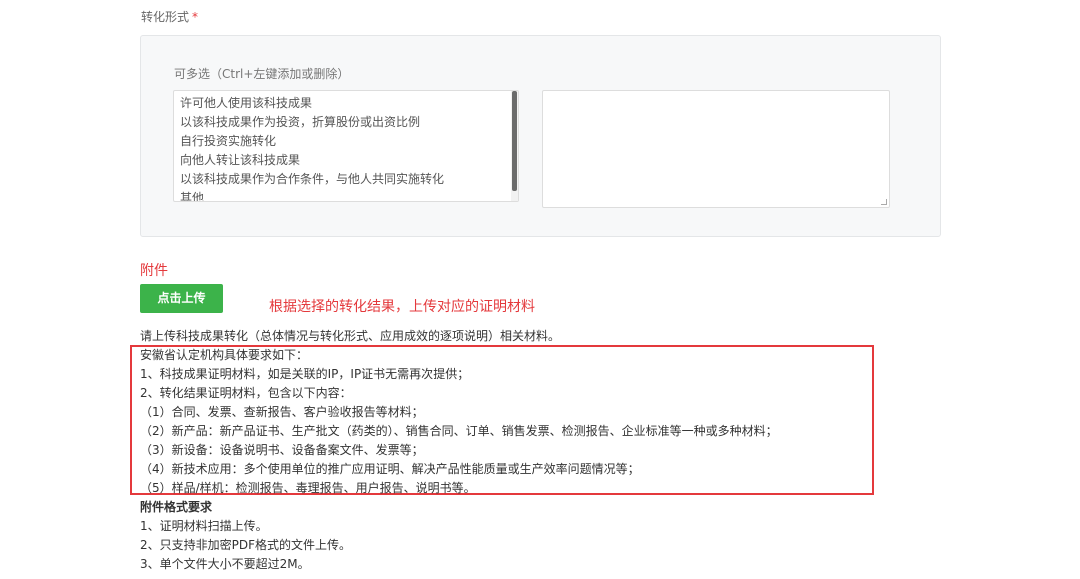 The height and width of the screenshot is (579, 1080). Describe the element at coordinates (349, 122) in the screenshot. I see `option-item: 以该科技成果作为投资，折算股份或出资比例` at that location.